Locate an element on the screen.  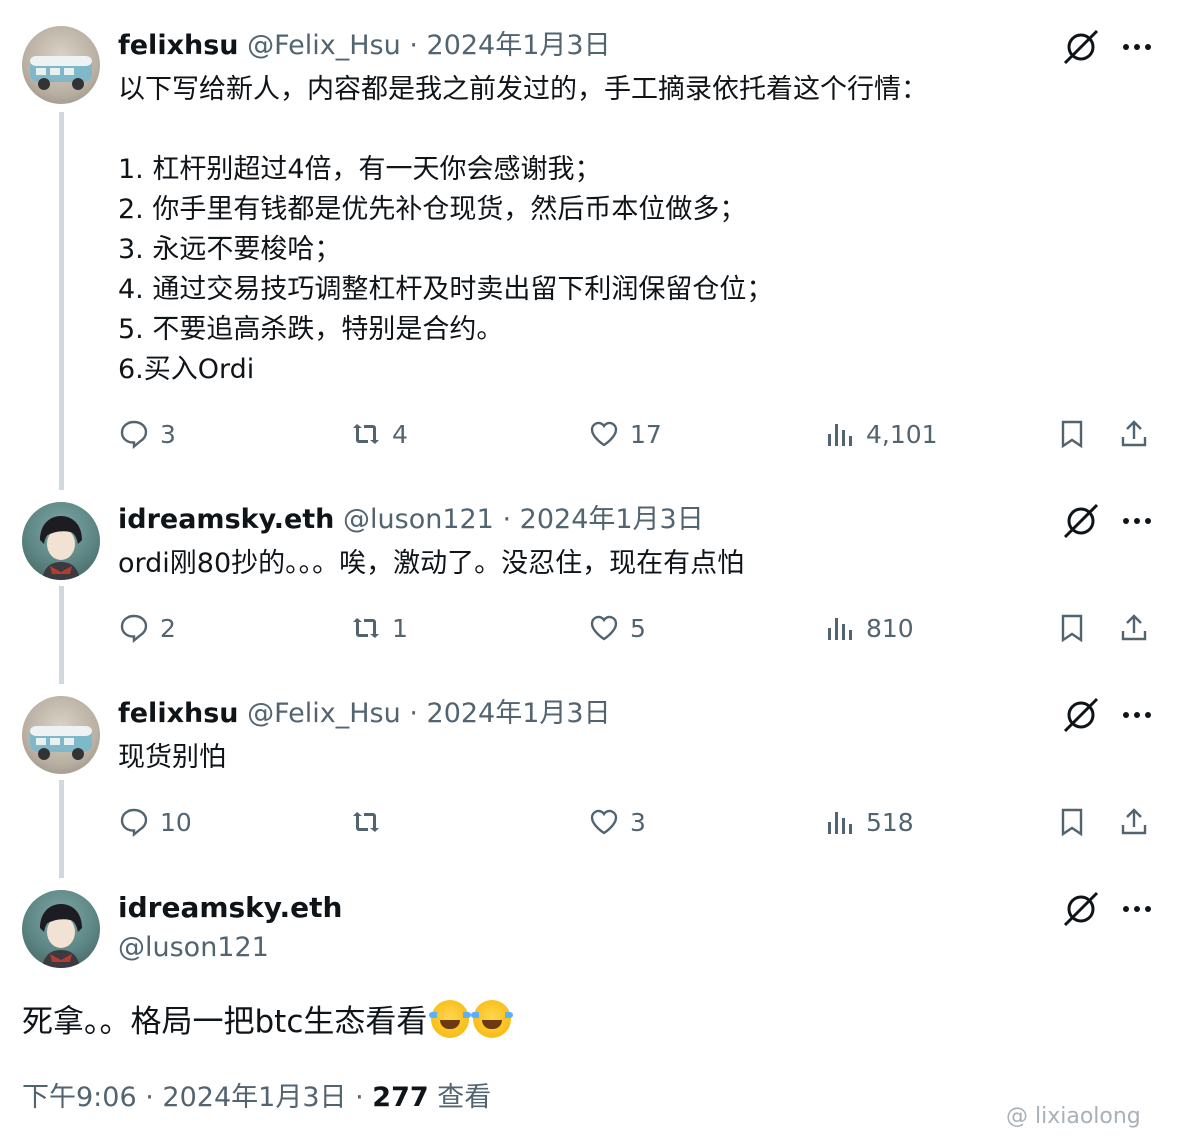
repost-count: 4 is located at coordinates (400, 434).